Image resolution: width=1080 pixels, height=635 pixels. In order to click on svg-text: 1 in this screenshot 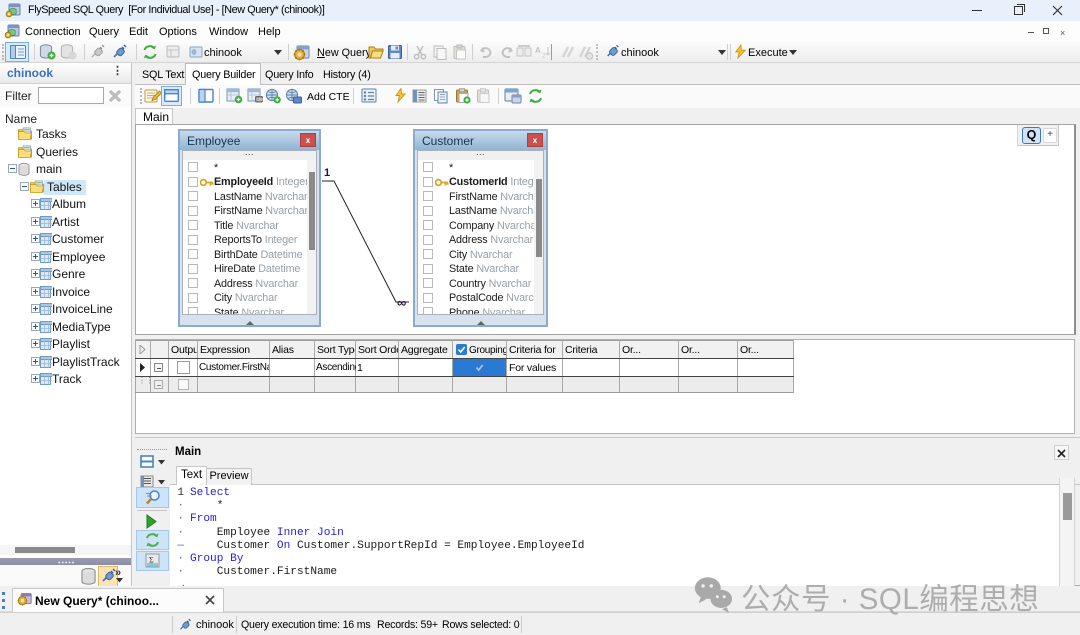, I will do `click(327, 173)`.